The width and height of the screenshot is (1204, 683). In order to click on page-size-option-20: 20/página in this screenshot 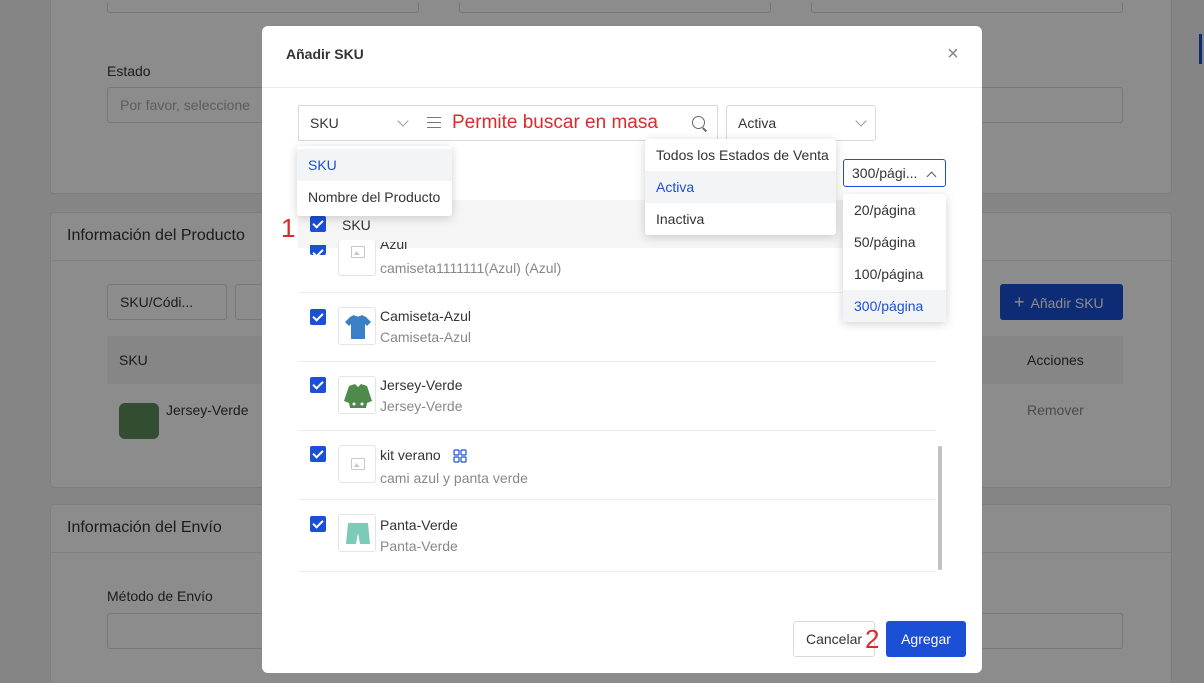, I will do `click(894, 210)`.